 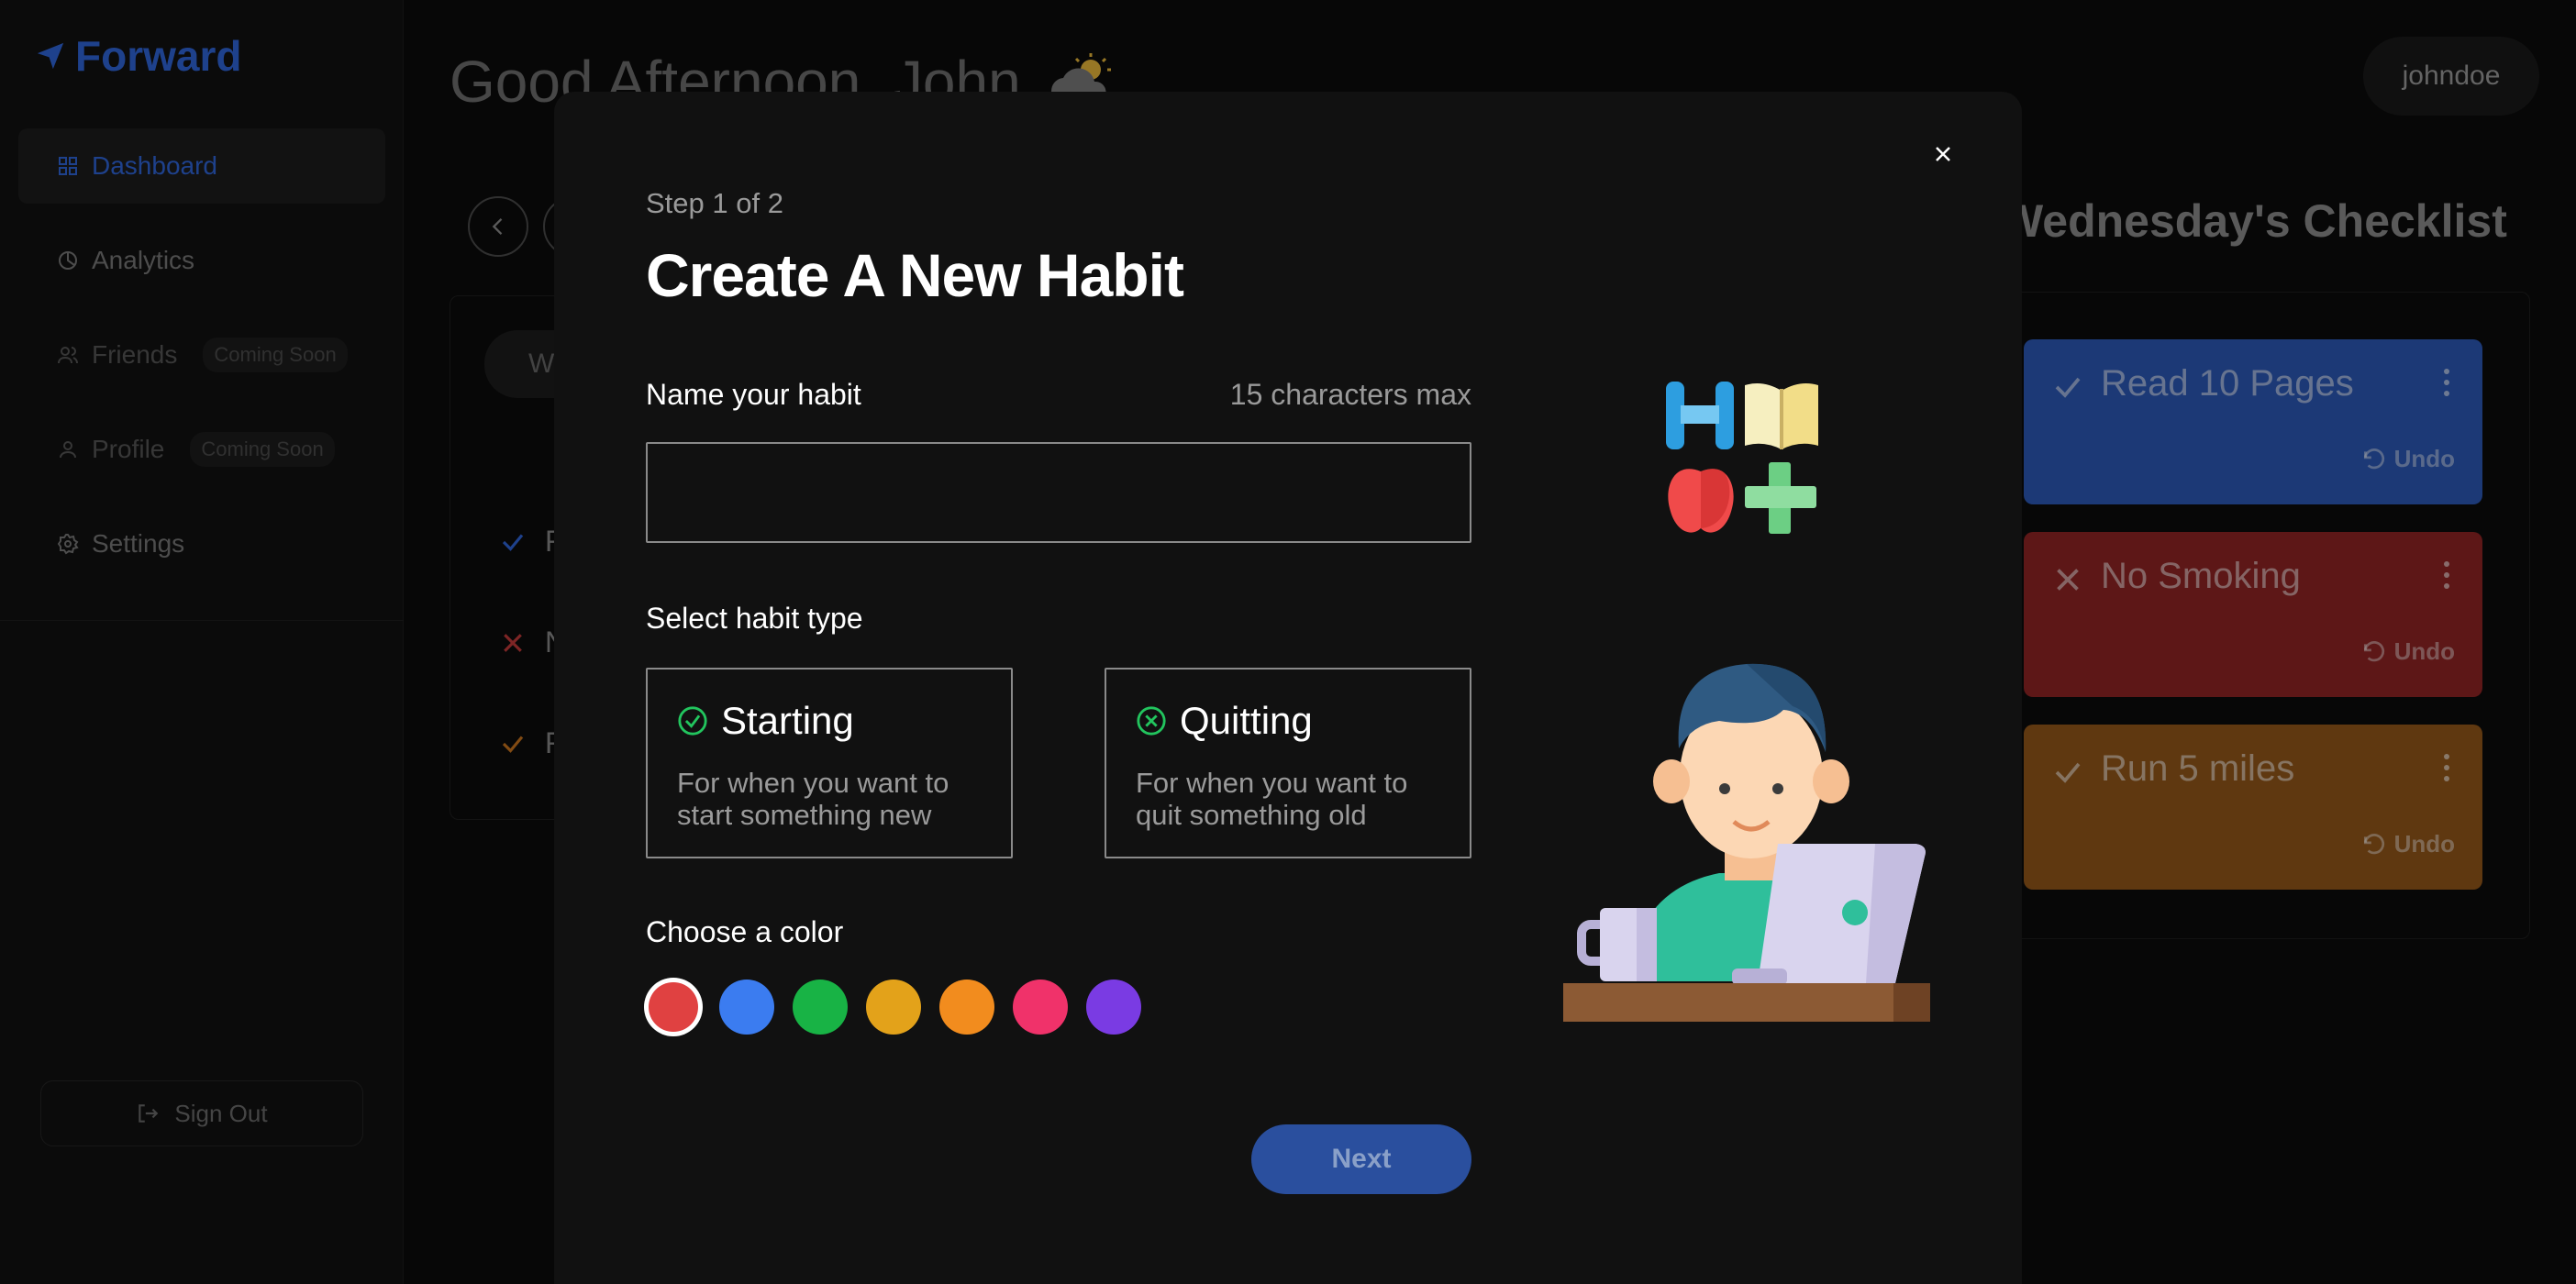 I want to click on color-label: Choose a color, so click(x=745, y=931).